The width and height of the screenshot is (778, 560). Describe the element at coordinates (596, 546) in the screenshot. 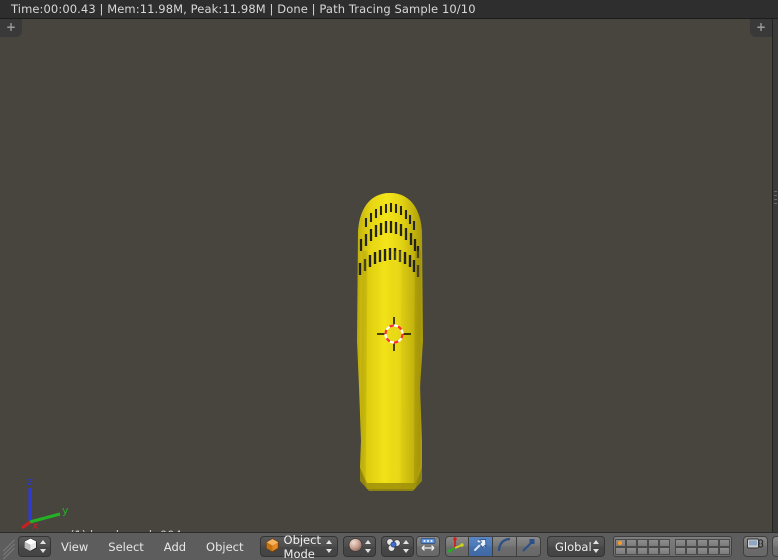

I see `transform-orientation-spinner-icon` at that location.